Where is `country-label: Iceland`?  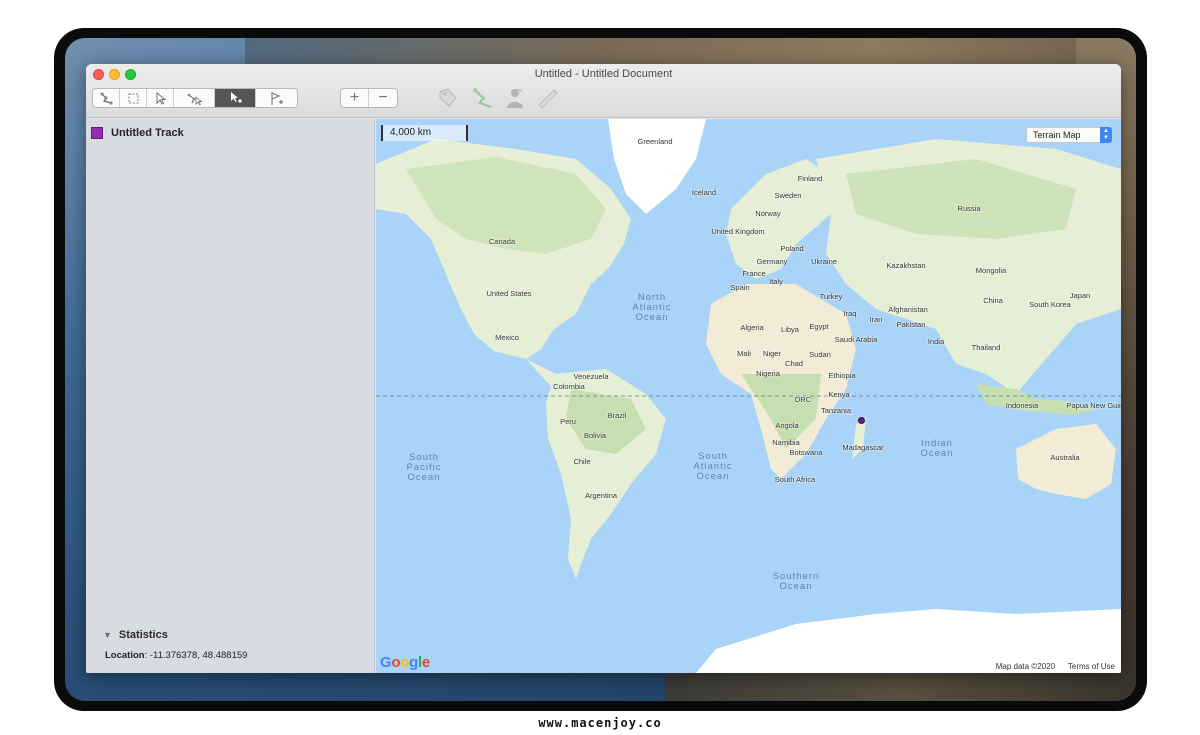 country-label: Iceland is located at coordinates (704, 192).